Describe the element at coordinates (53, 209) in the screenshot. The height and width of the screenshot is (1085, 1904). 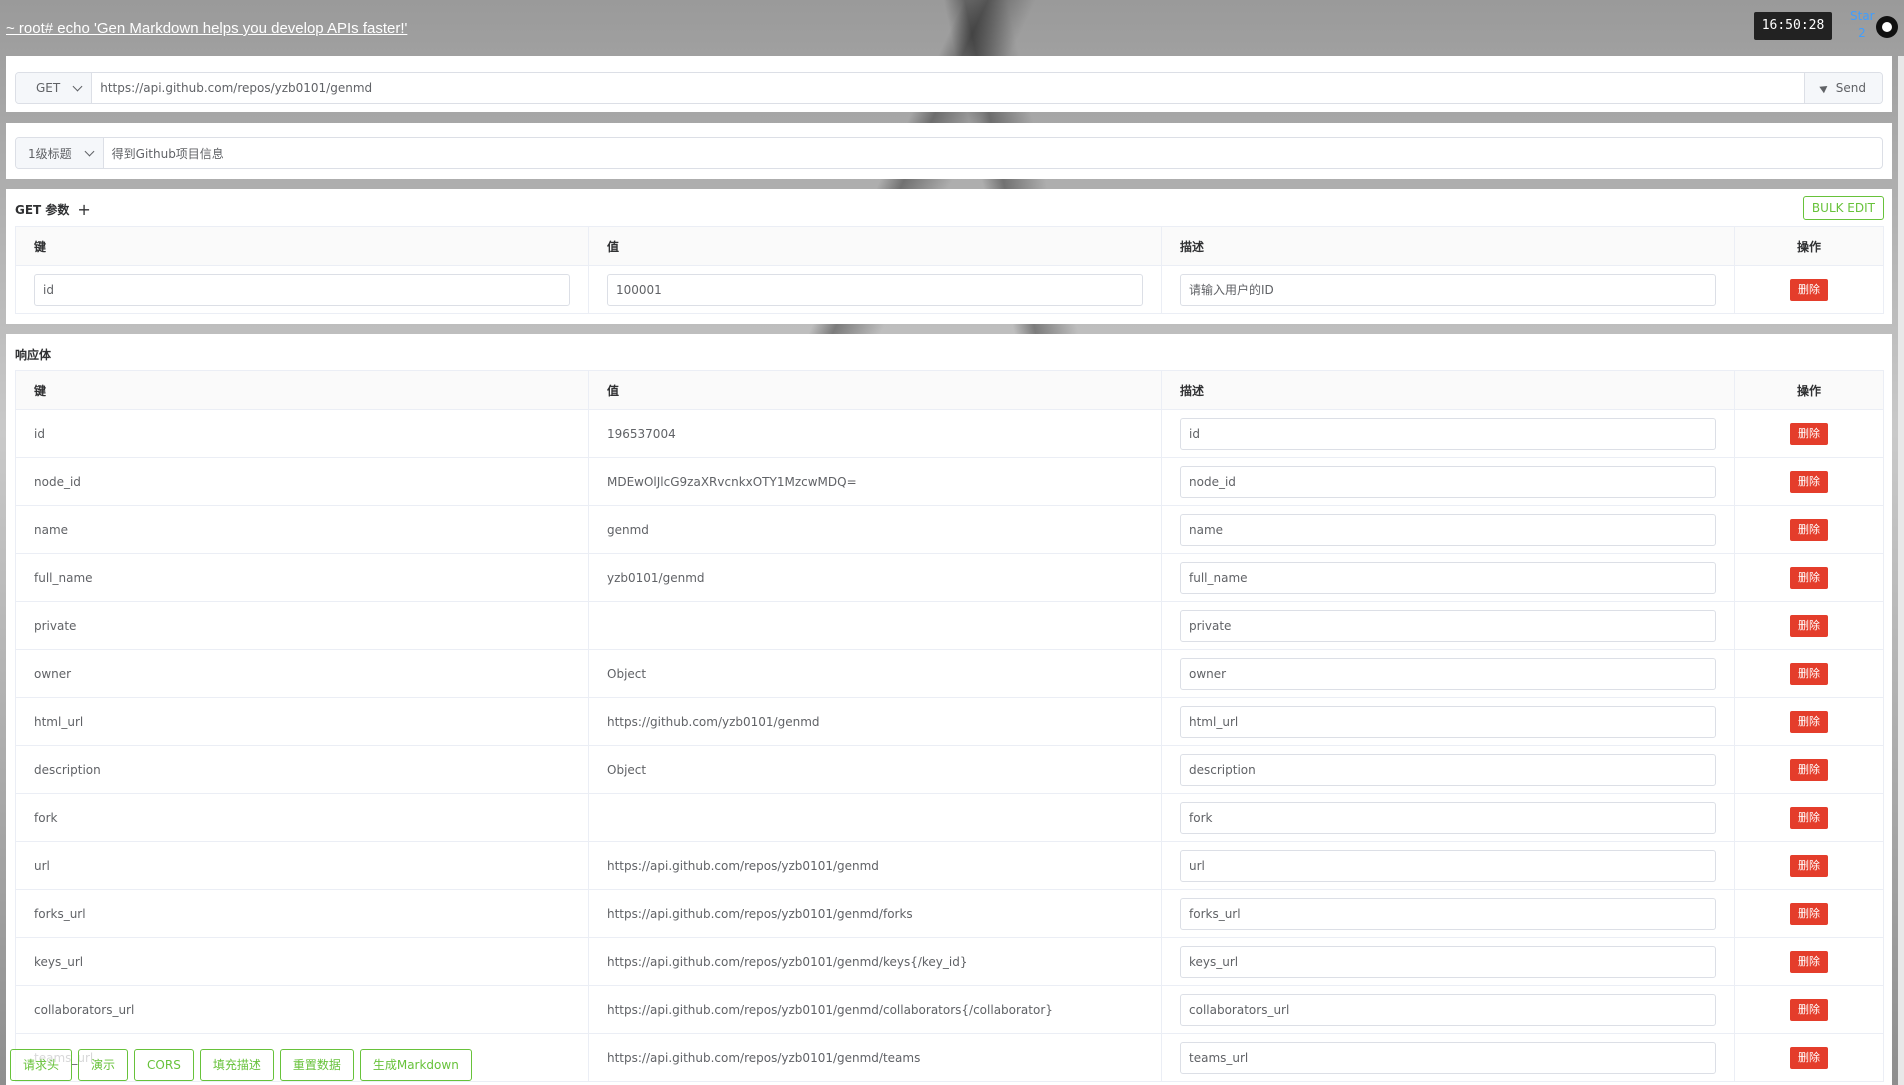
I see `get-params-header: GET 参数 +` at that location.